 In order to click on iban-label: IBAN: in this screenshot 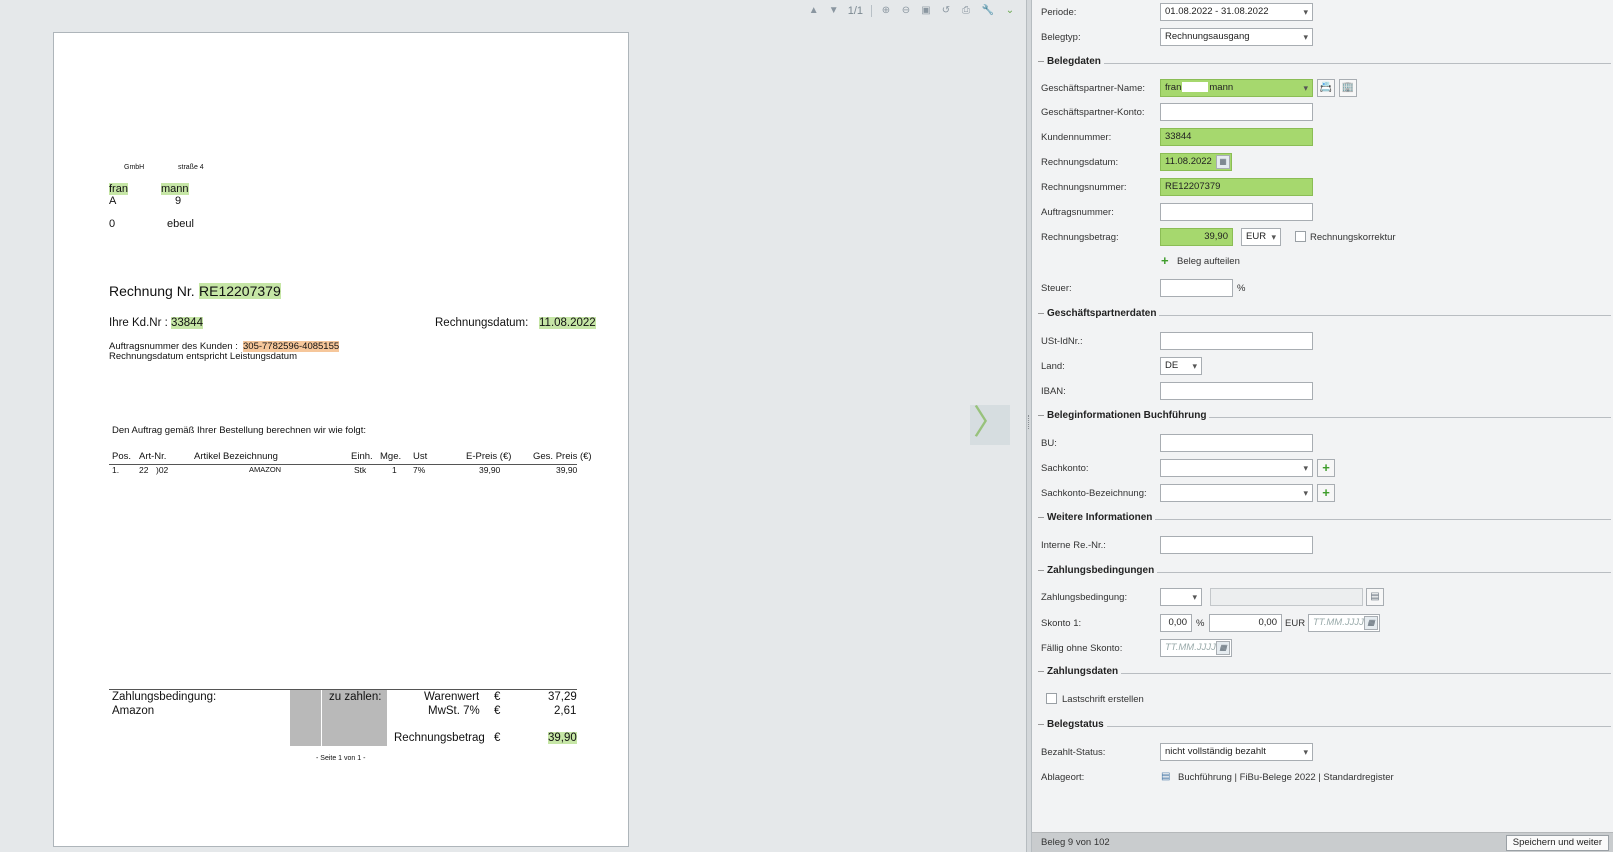, I will do `click(1053, 391)`.